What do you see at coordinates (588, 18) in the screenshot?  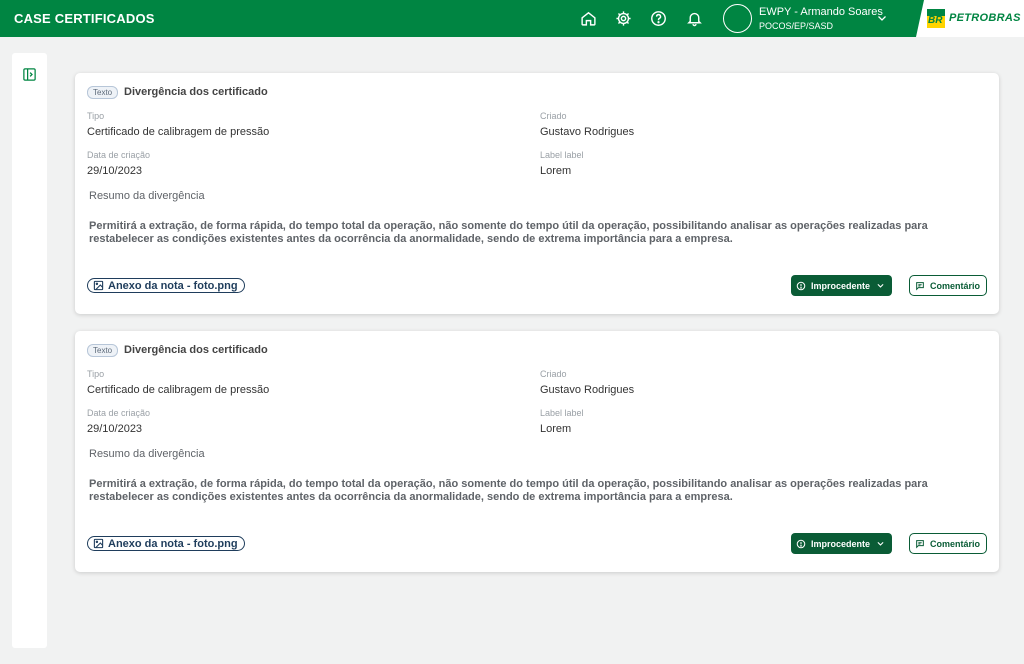 I see `home-icon` at bounding box center [588, 18].